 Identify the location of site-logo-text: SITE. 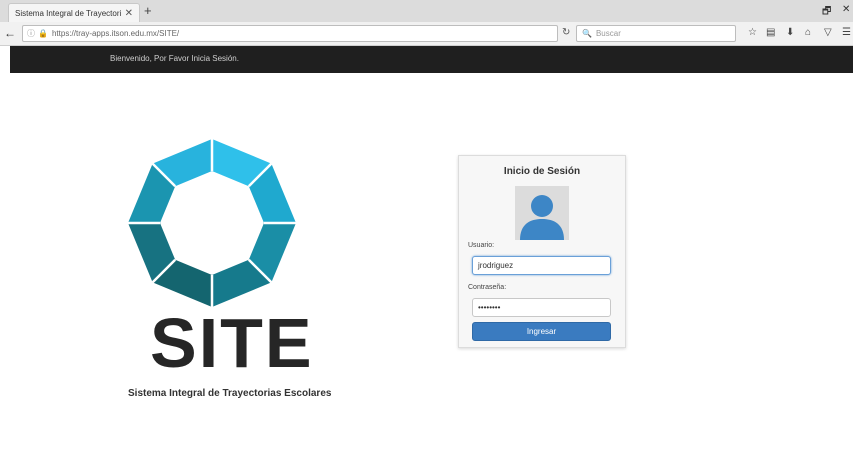
(232, 343).